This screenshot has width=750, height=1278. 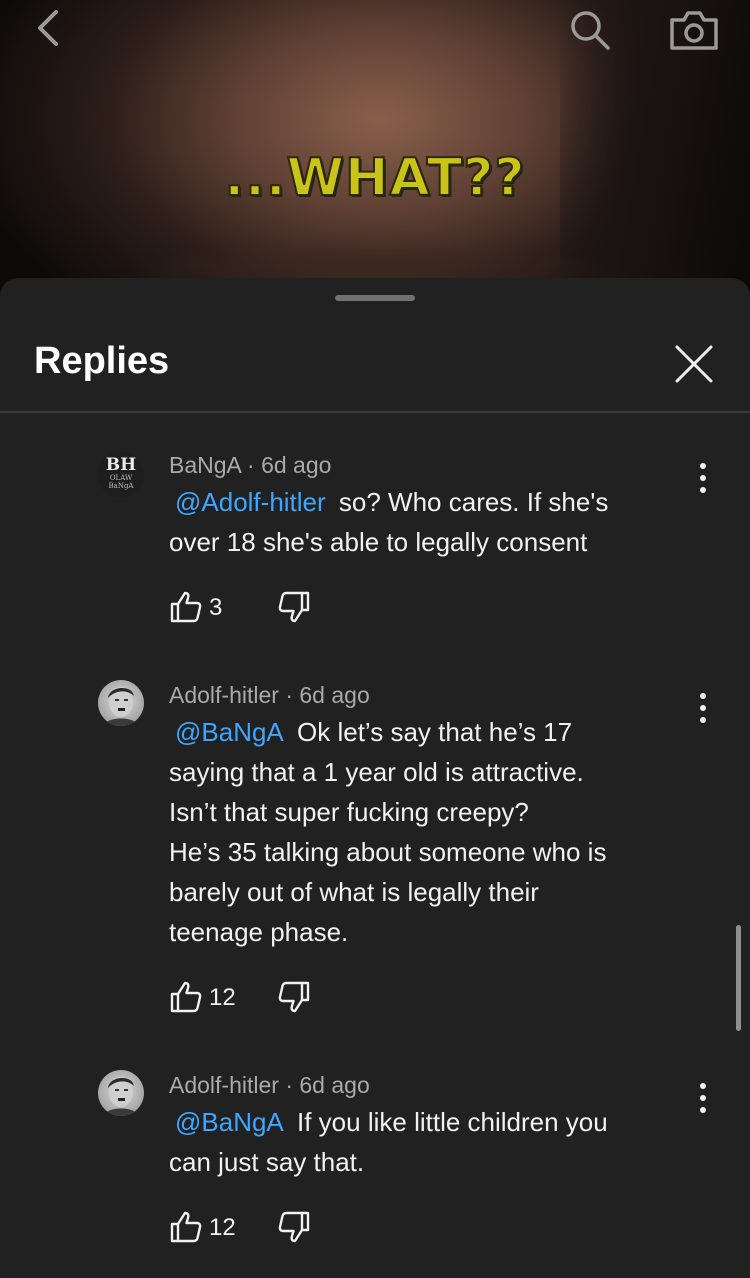 I want to click on comment-line: over 18 she's able to legally consent, so click(x=378, y=542).